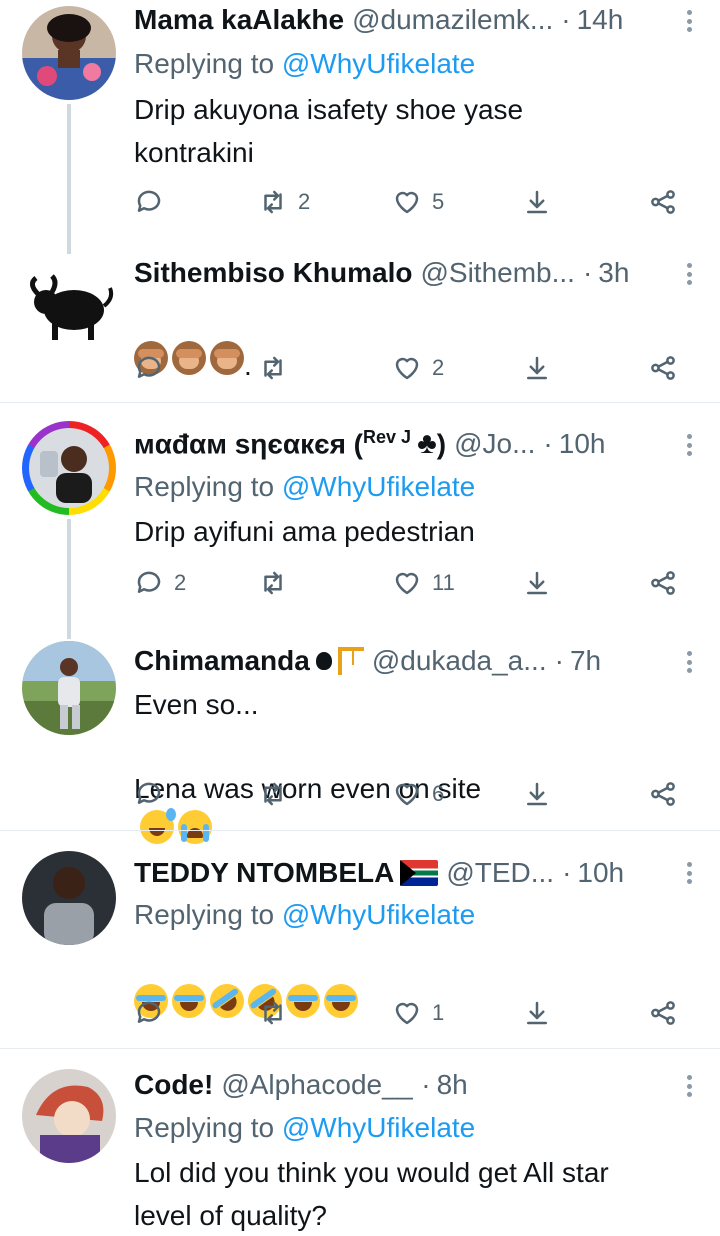  What do you see at coordinates (418, 368) in the screenshot?
I see `like-button: 2` at bounding box center [418, 368].